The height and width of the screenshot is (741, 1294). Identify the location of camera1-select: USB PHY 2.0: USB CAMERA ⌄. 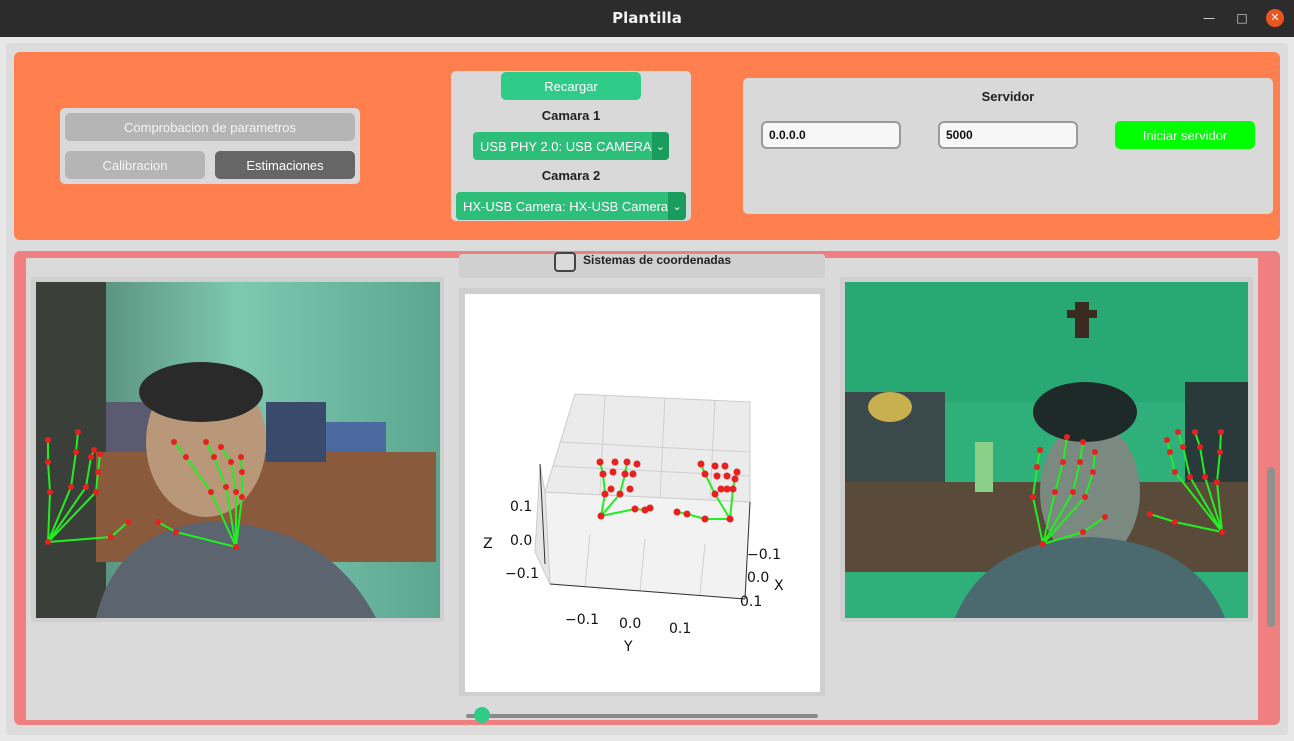
(571, 146).